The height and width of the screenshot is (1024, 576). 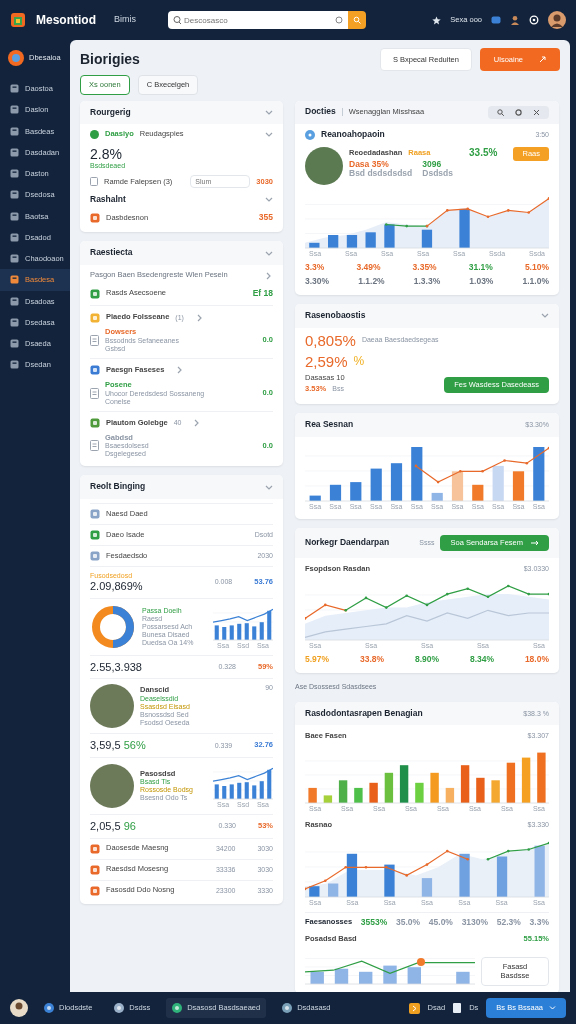 What do you see at coordinates (457, 1008) in the screenshot?
I see `document-icon` at bounding box center [457, 1008].